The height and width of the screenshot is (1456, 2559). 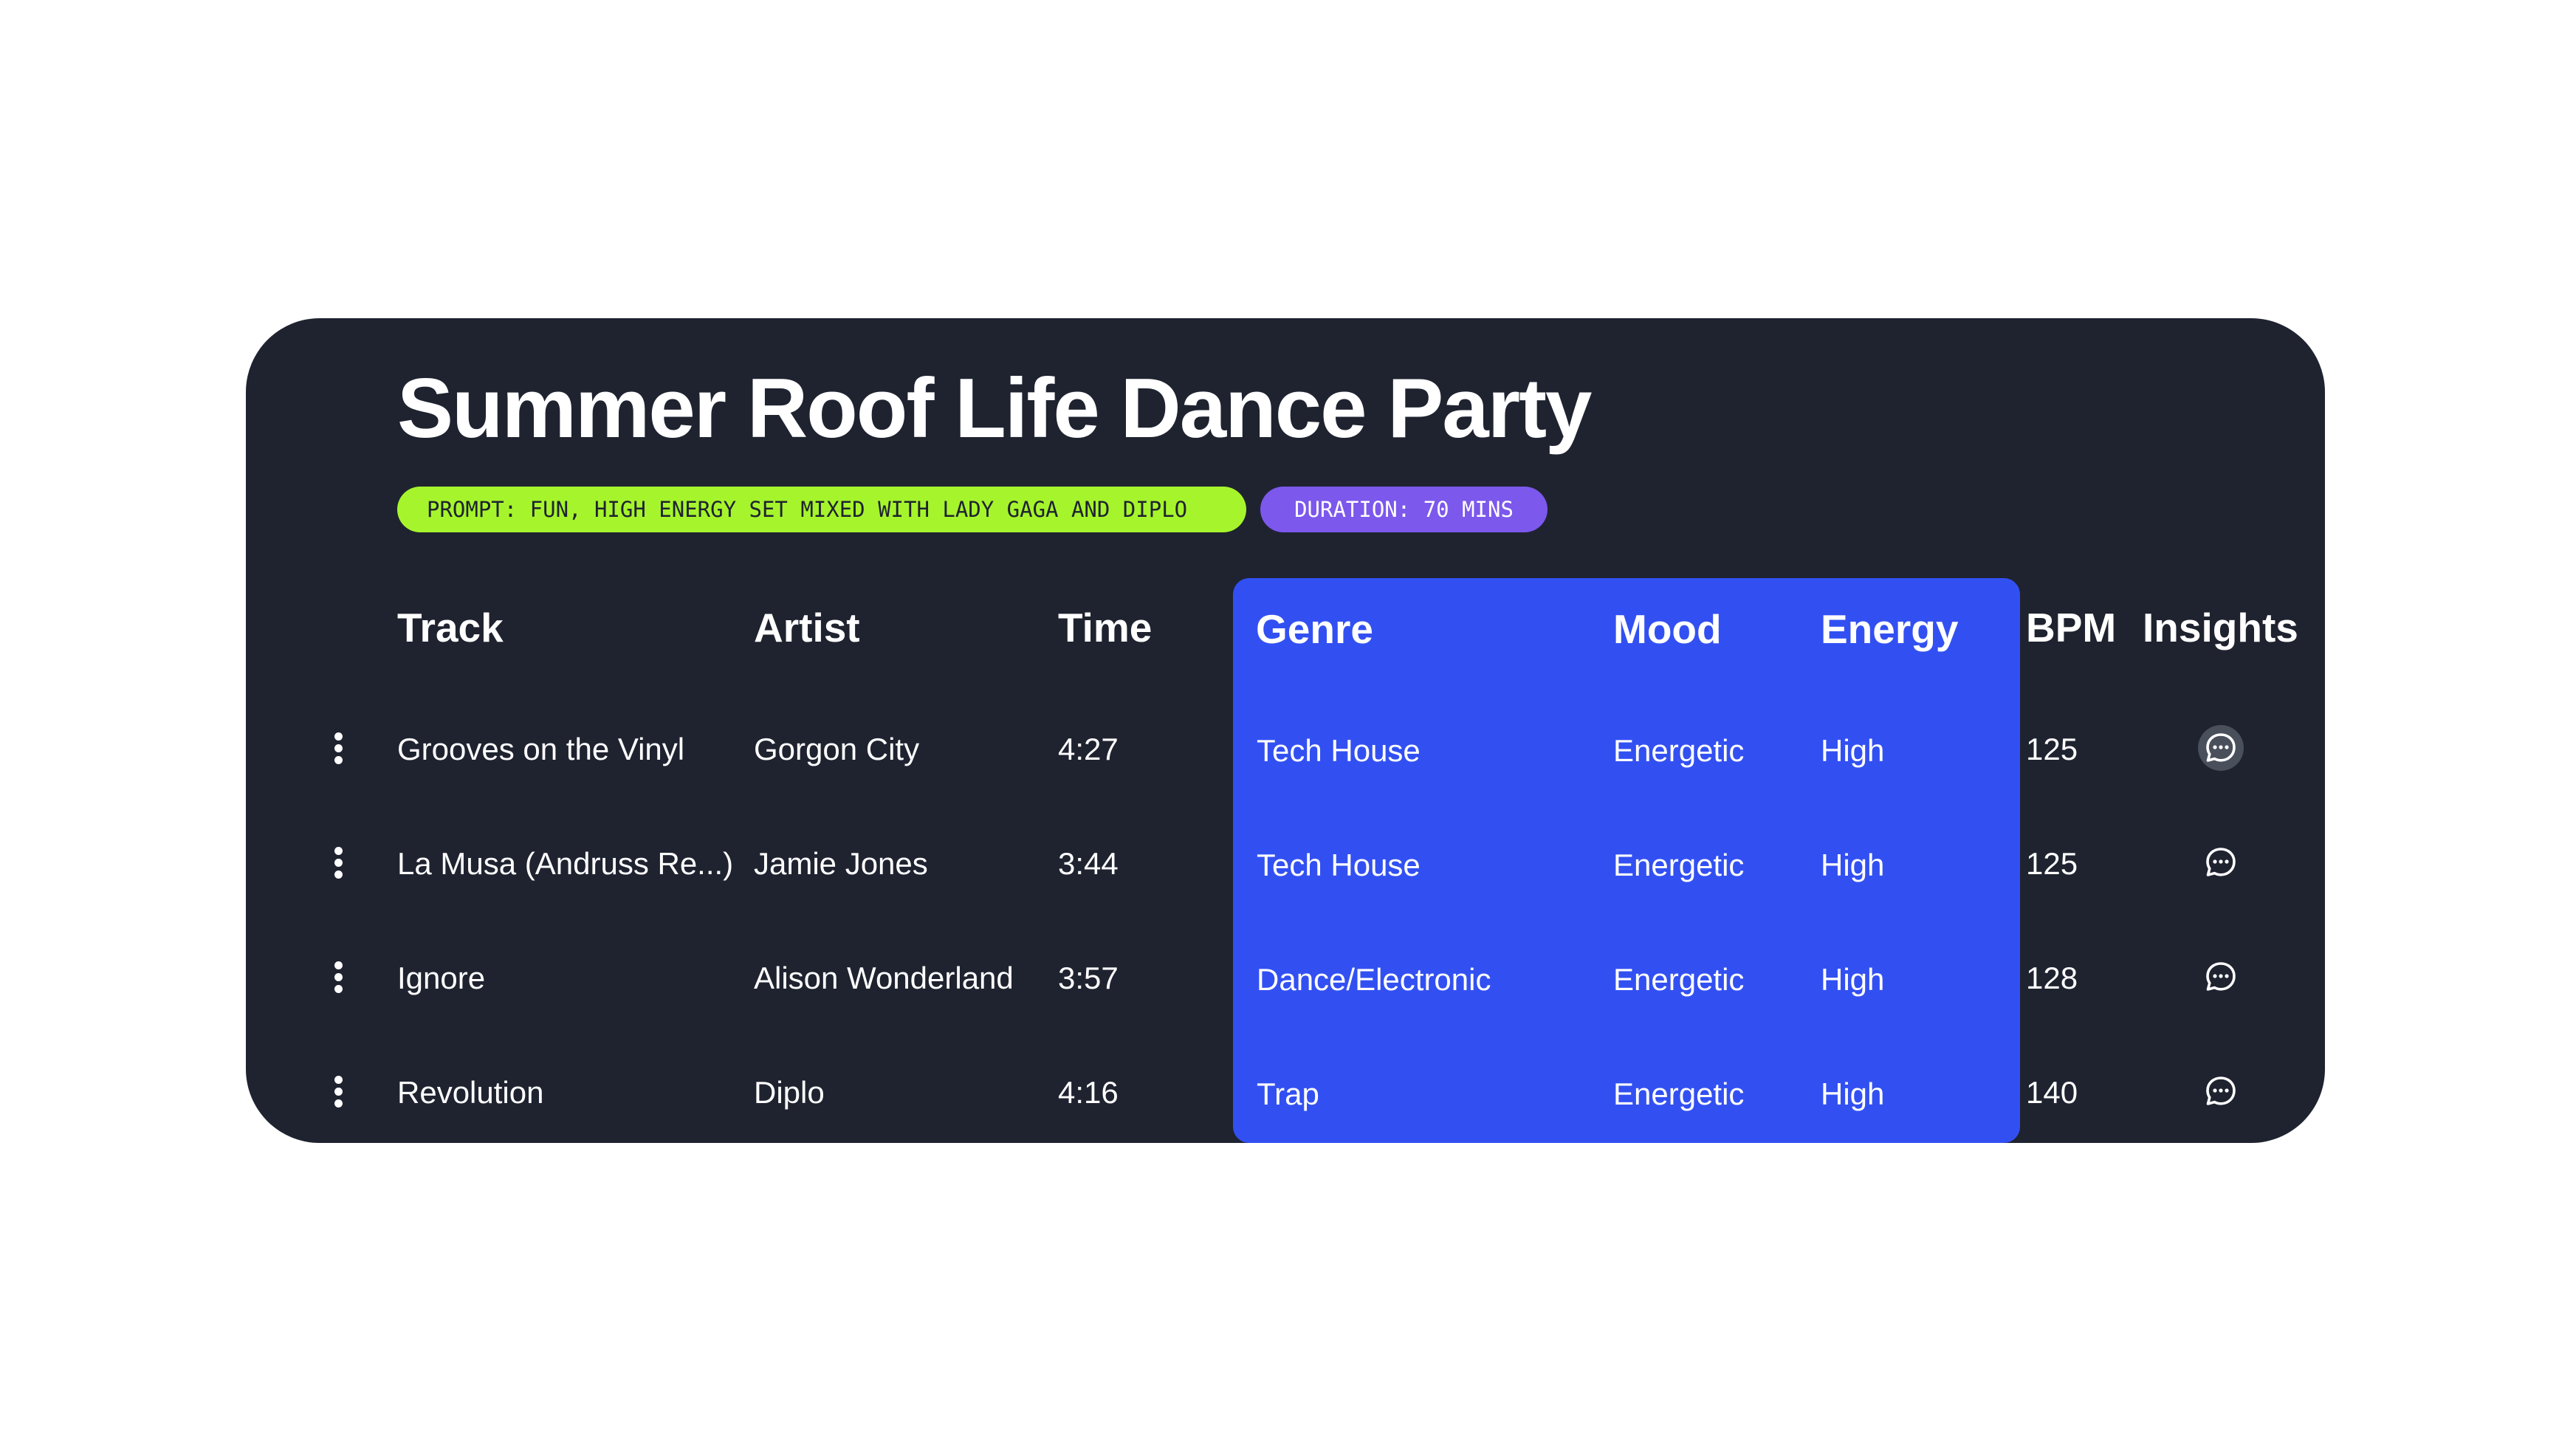 I want to click on column-header-mood: Mood, so click(x=1667, y=630).